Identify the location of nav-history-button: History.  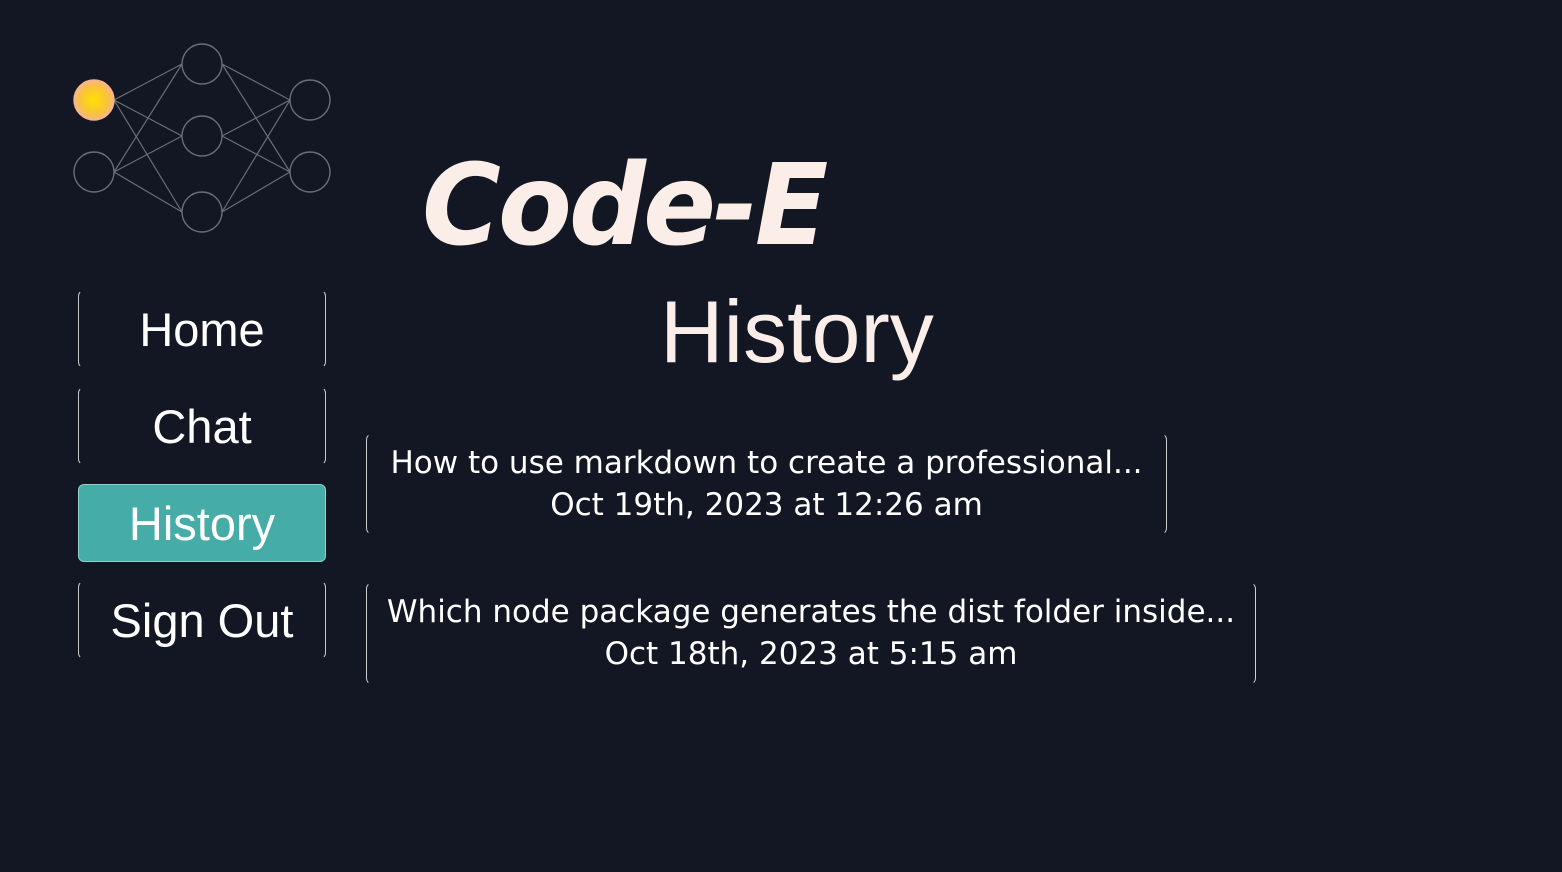
(202, 523).